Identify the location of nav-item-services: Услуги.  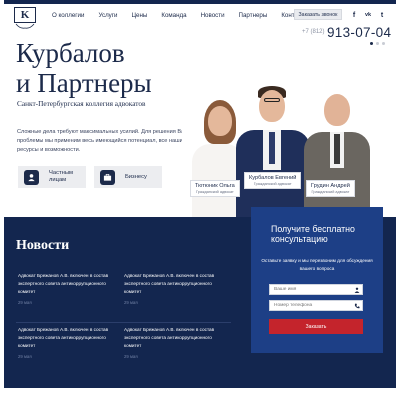
(107, 15).